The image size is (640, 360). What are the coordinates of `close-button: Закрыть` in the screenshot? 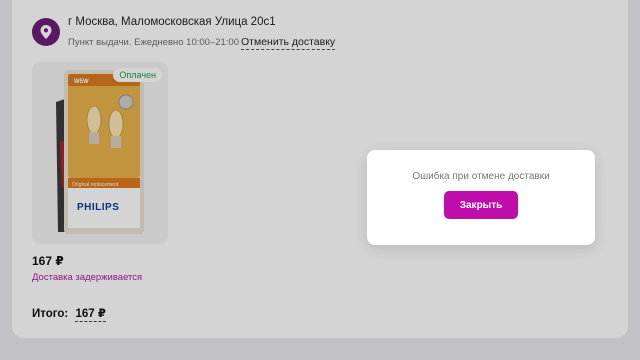 It's located at (481, 205).